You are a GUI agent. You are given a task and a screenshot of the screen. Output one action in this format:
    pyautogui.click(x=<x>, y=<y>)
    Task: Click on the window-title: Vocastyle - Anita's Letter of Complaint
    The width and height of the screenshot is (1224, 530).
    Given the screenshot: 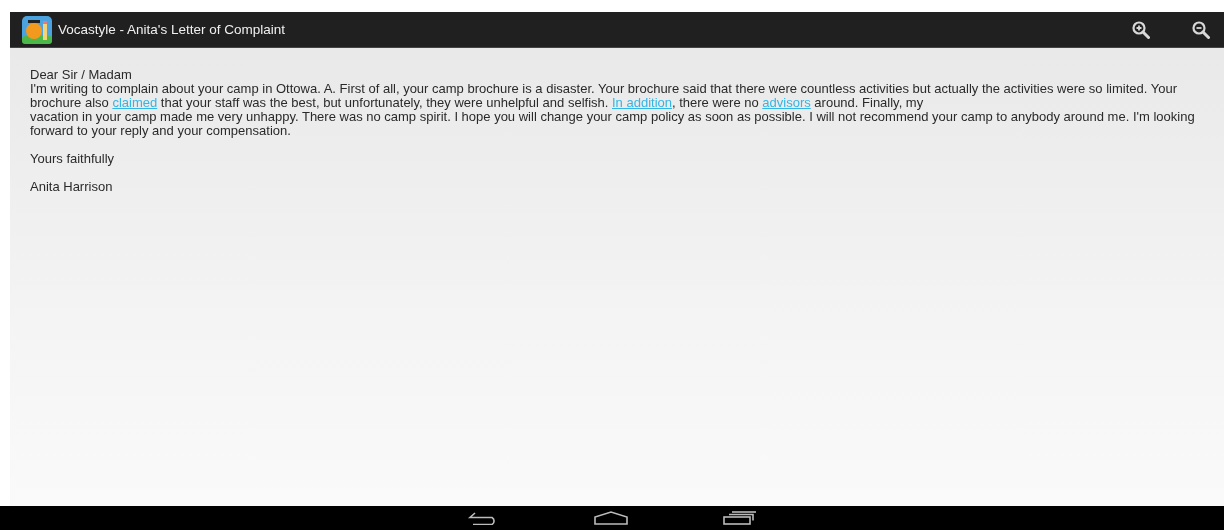 What is the action you would take?
    pyautogui.click(x=171, y=29)
    